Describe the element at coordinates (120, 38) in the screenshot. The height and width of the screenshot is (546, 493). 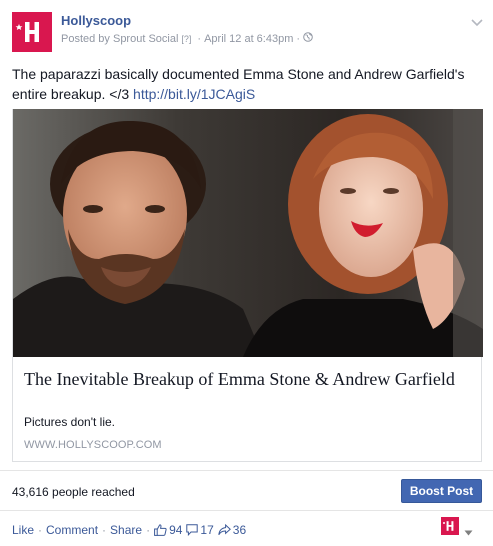
I see `posted-by-text: Posted by Sprout Social` at that location.